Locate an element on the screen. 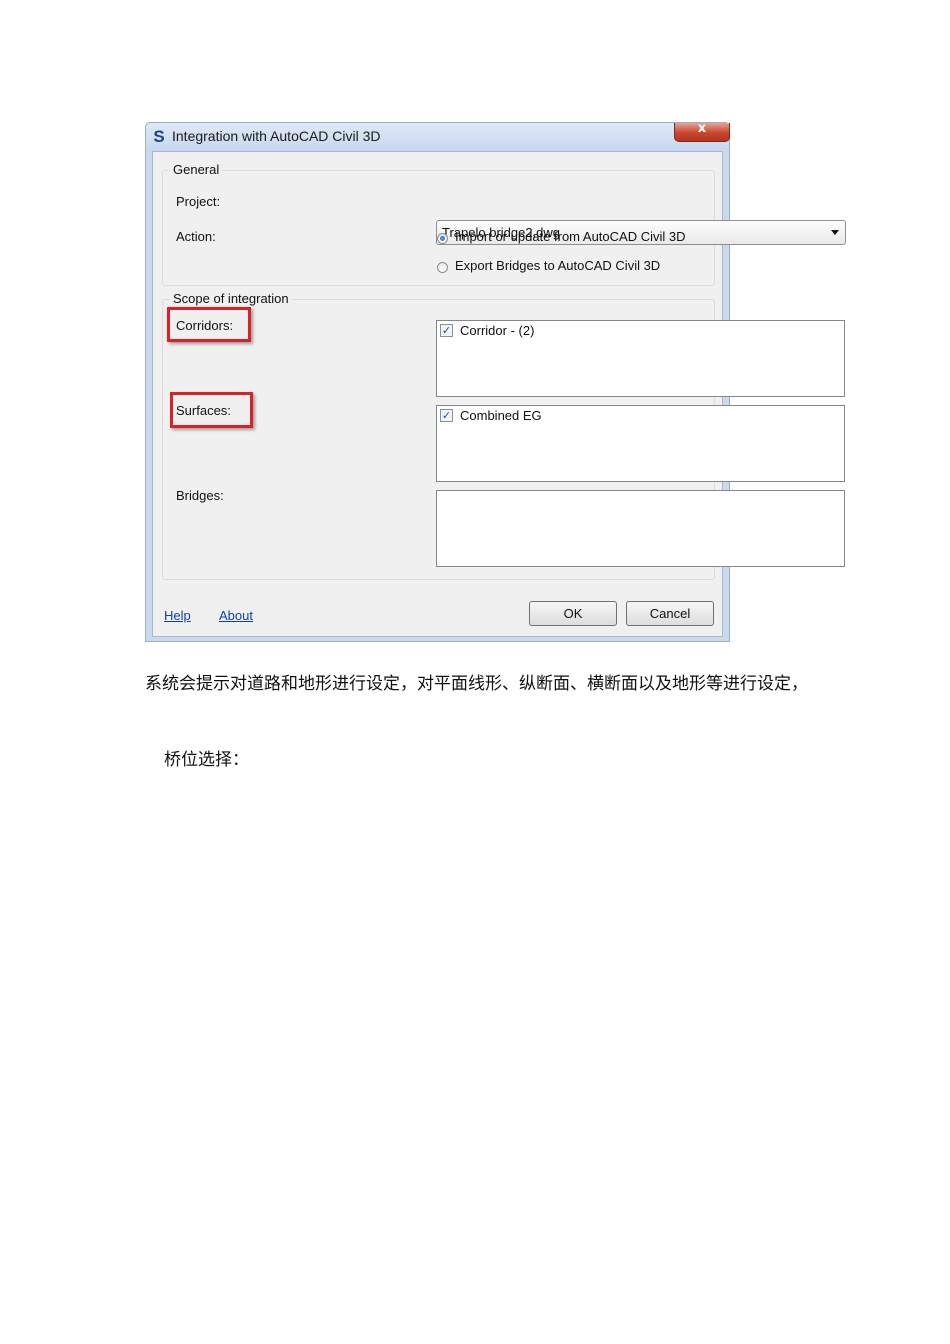  help-link: Help is located at coordinates (177, 615).